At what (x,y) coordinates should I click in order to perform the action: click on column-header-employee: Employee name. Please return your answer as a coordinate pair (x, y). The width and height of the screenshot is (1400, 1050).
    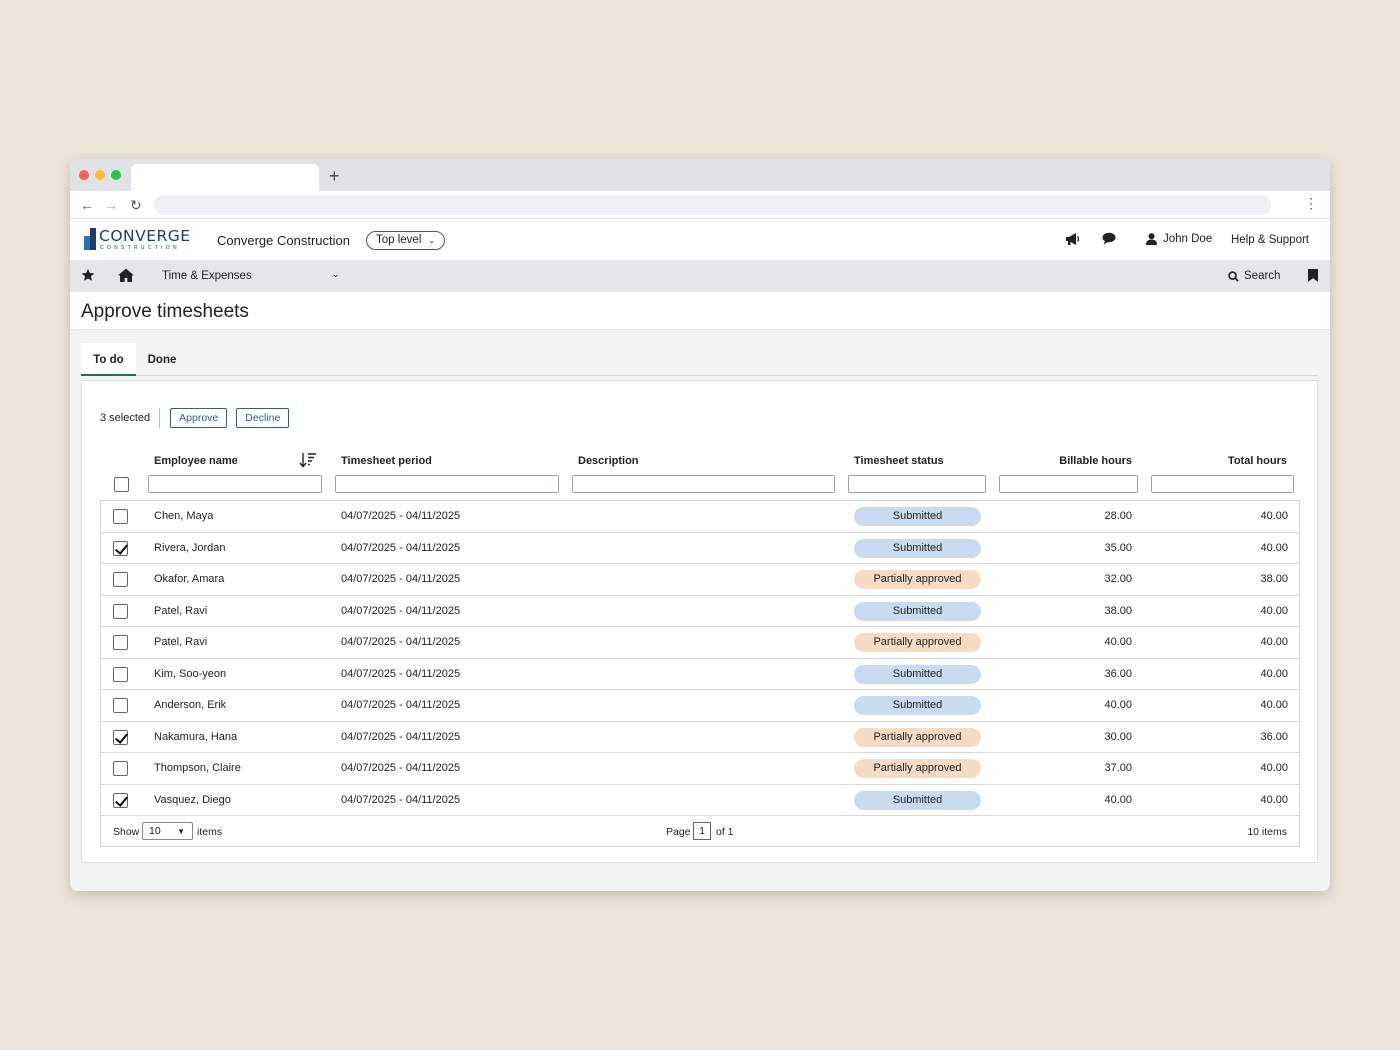
    Looking at the image, I should click on (196, 461).